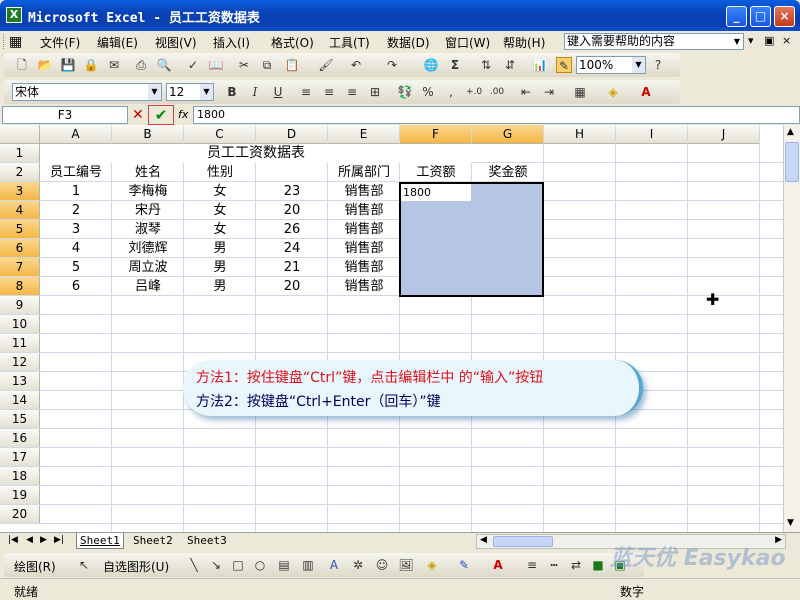  Describe the element at coordinates (136, 566) in the screenshot. I see `autoshapes-menu-button: 自选图形(U)` at that location.